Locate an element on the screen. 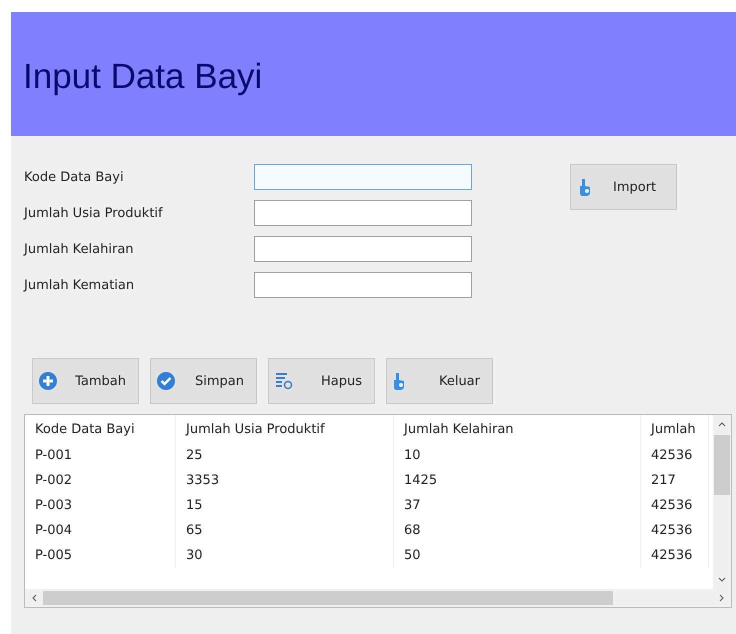 Image resolution: width=736 pixels, height=634 pixels. table-cell: 30 is located at coordinates (285, 555).